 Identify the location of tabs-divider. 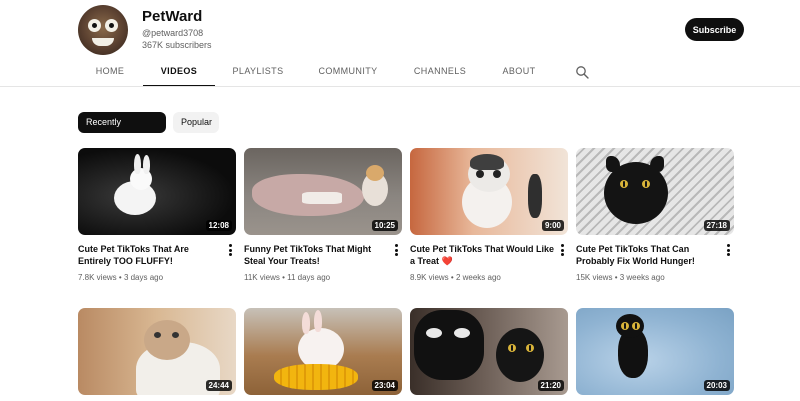
(400, 86).